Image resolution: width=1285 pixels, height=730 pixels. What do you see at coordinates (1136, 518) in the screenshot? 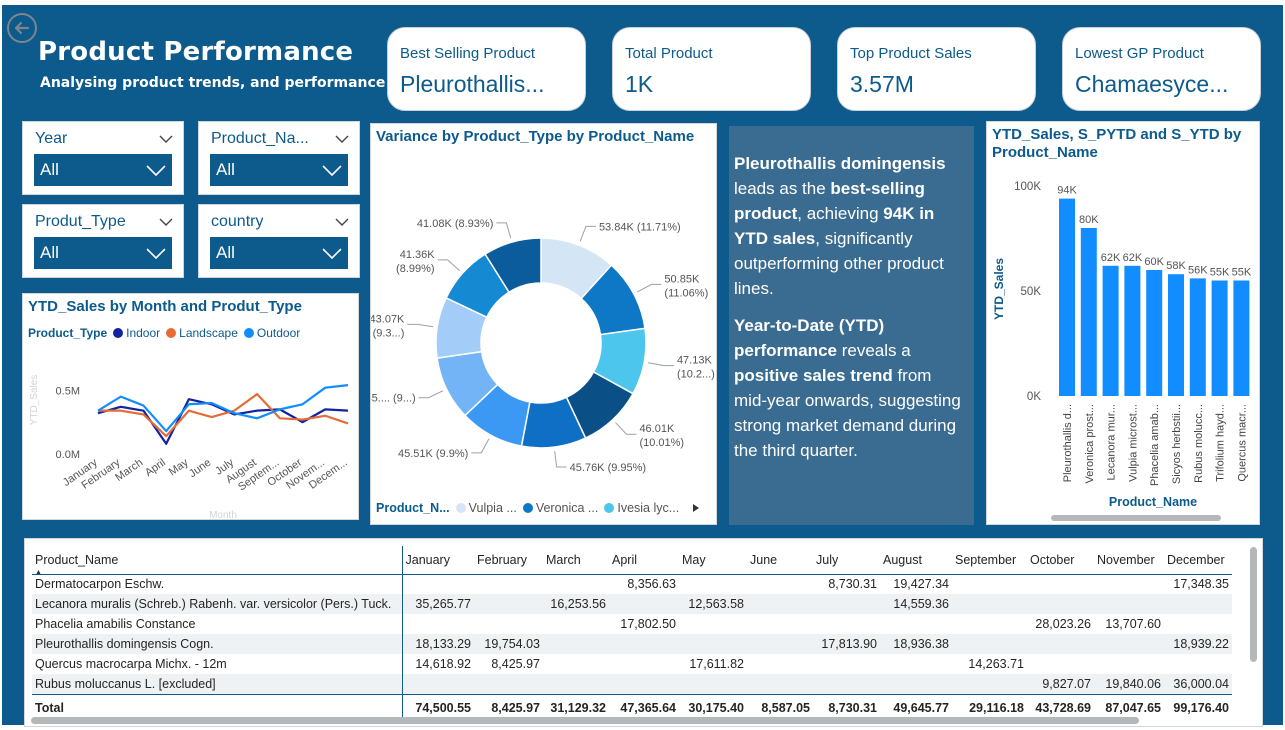
I see `bar-chart-scrollbar` at bounding box center [1136, 518].